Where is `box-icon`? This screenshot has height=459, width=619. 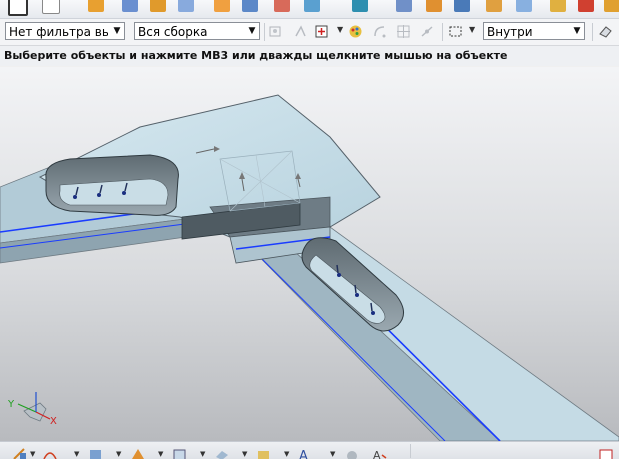
box-icon is located at coordinates (180, 453).